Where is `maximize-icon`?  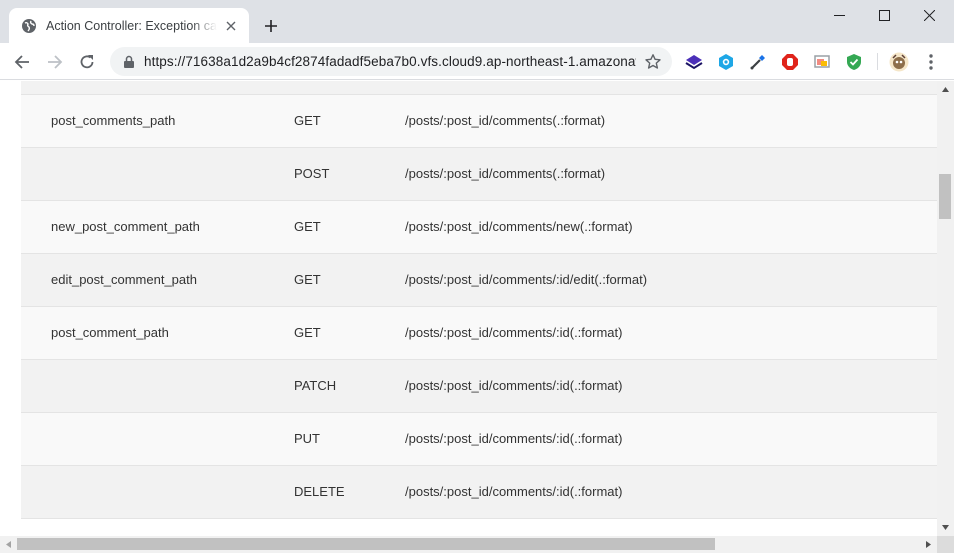 maximize-icon is located at coordinates (884, 15).